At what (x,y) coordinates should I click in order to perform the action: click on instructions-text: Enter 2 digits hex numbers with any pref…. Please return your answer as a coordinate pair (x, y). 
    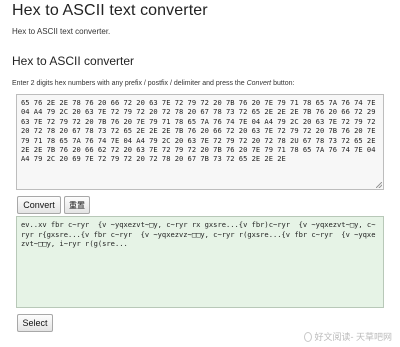
    Looking at the image, I should click on (153, 83).